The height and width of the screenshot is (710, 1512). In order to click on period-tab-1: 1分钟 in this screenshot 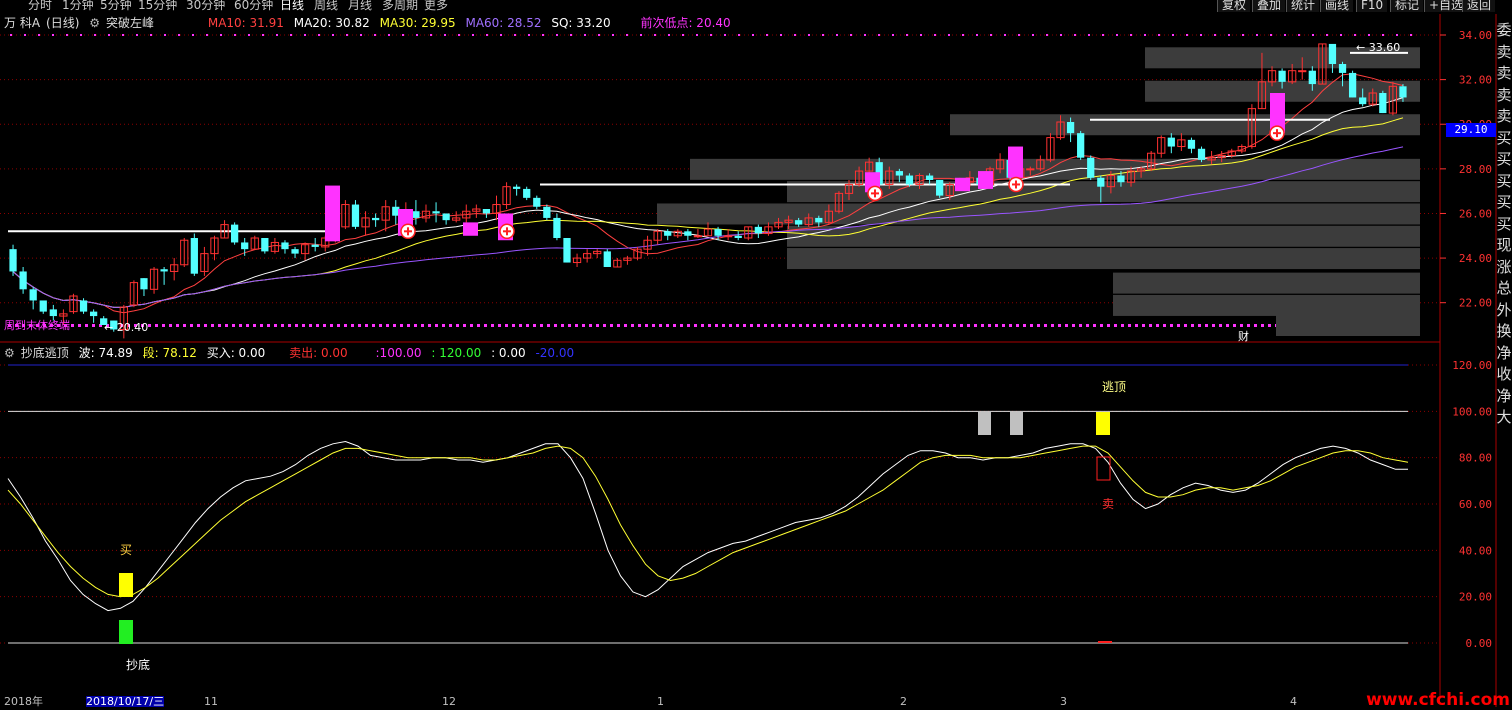, I will do `click(78, 6)`.